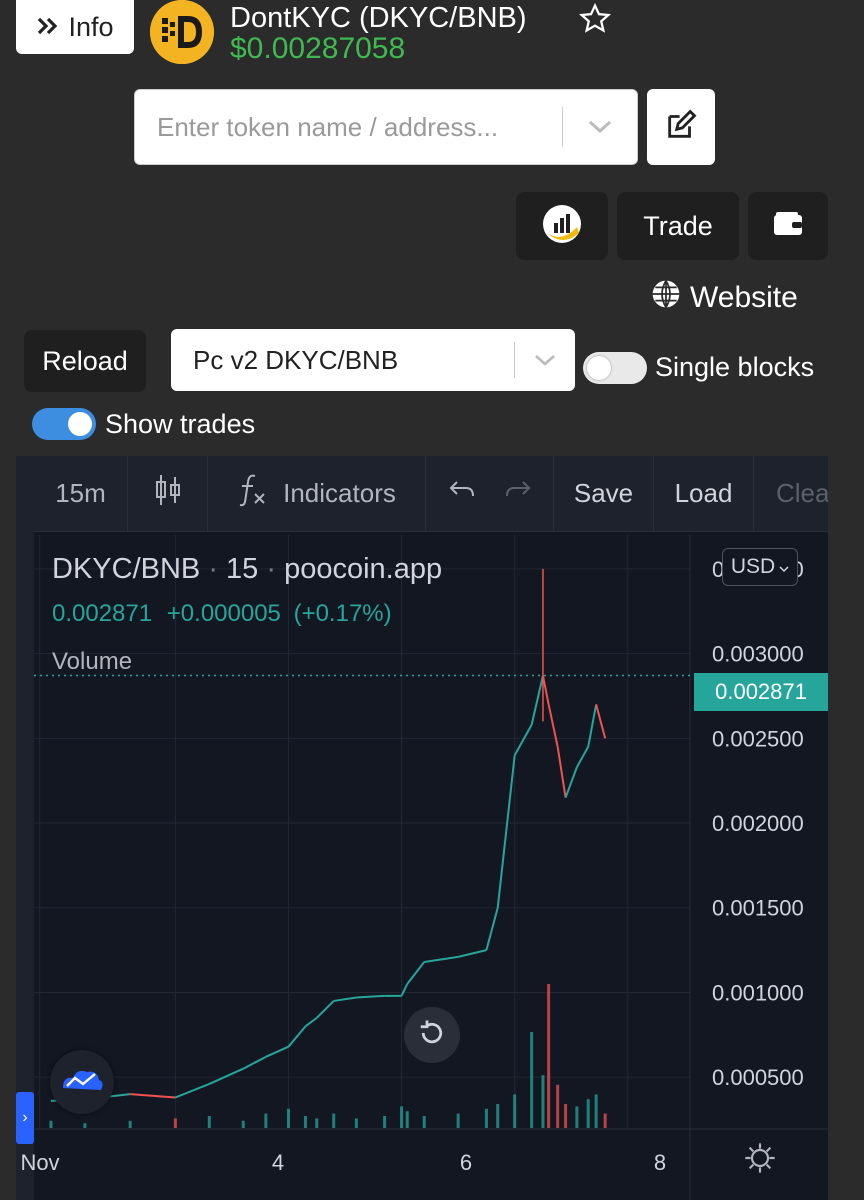 Image resolution: width=864 pixels, height=1200 pixels. I want to click on candlestick-icon, so click(168, 493).